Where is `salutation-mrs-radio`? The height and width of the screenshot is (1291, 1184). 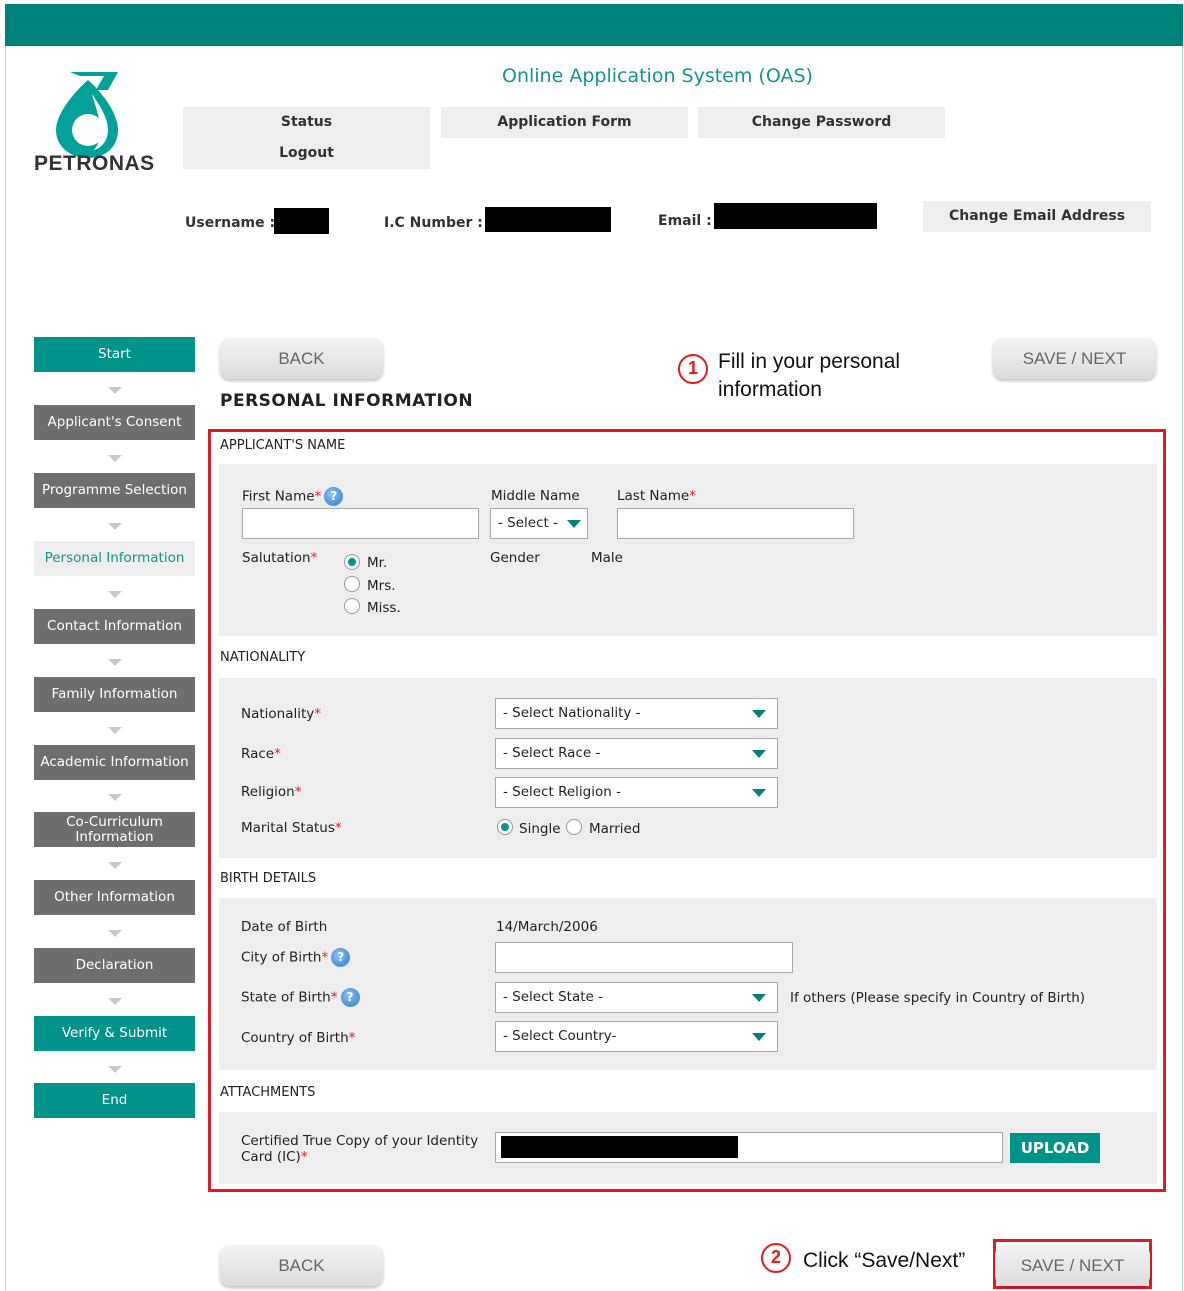 salutation-mrs-radio is located at coordinates (352, 584).